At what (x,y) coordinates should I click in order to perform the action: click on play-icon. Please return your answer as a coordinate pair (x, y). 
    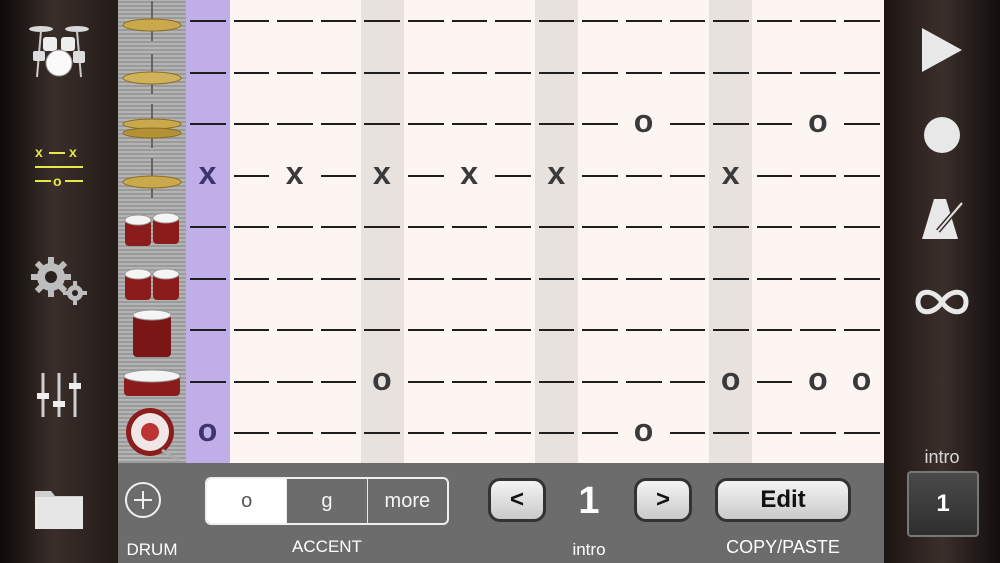
    Looking at the image, I should click on (942, 50).